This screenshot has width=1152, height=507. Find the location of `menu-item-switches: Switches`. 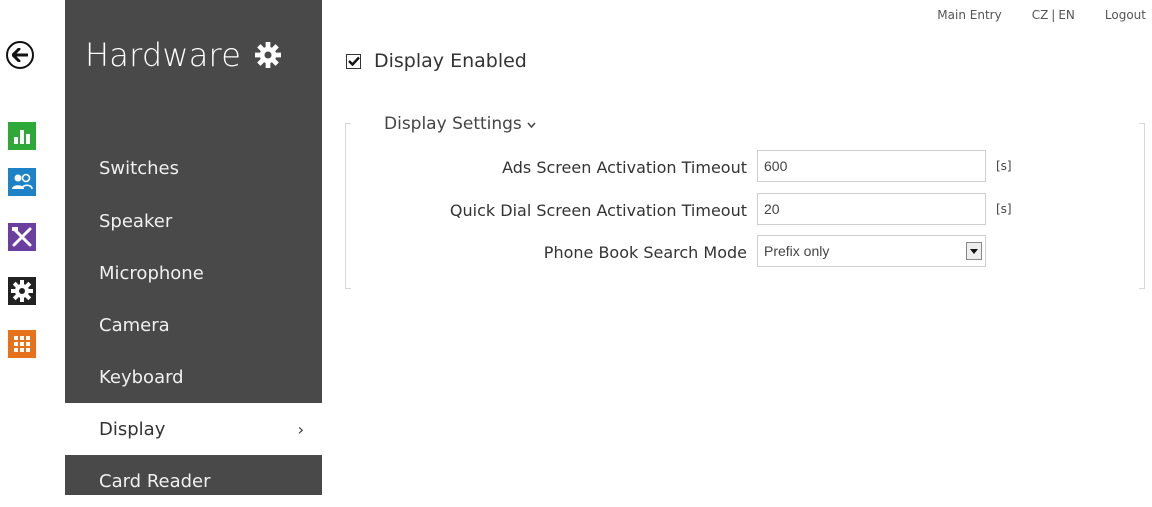

menu-item-switches: Switches is located at coordinates (193, 168).